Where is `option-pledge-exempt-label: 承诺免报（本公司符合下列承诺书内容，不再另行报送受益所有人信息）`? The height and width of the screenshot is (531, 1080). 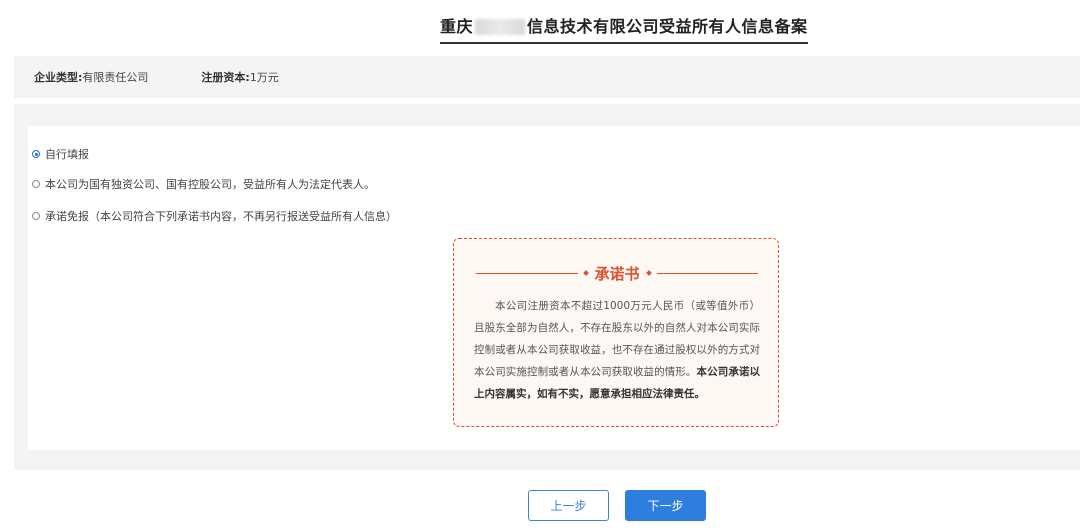 option-pledge-exempt-label: 承诺免报（本公司符合下列承诺书内容，不再另行报送受益所有人信息） is located at coordinates (221, 216).